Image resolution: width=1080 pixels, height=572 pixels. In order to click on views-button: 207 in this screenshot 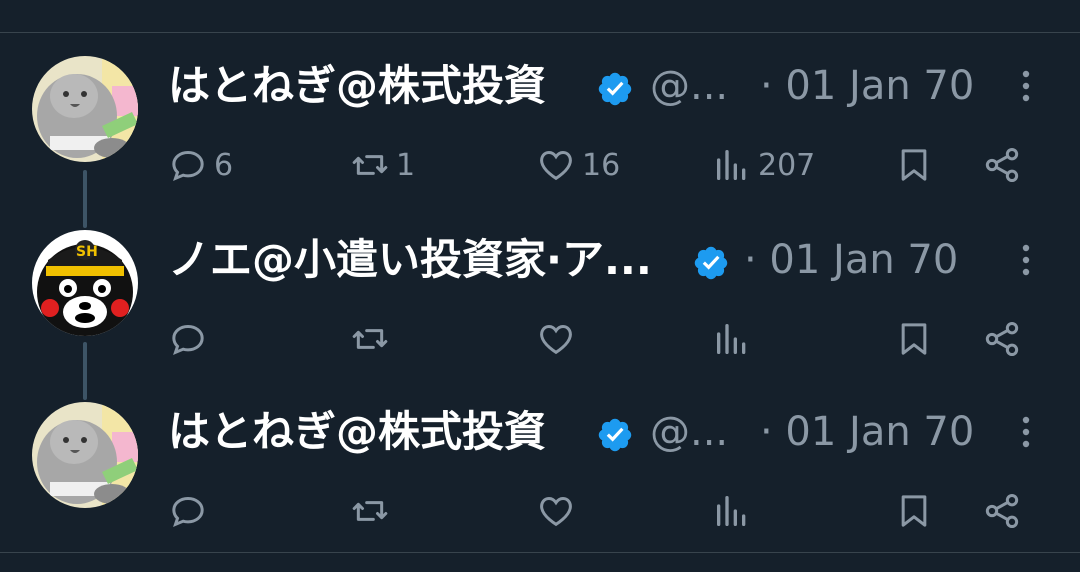, I will do `click(763, 165)`.